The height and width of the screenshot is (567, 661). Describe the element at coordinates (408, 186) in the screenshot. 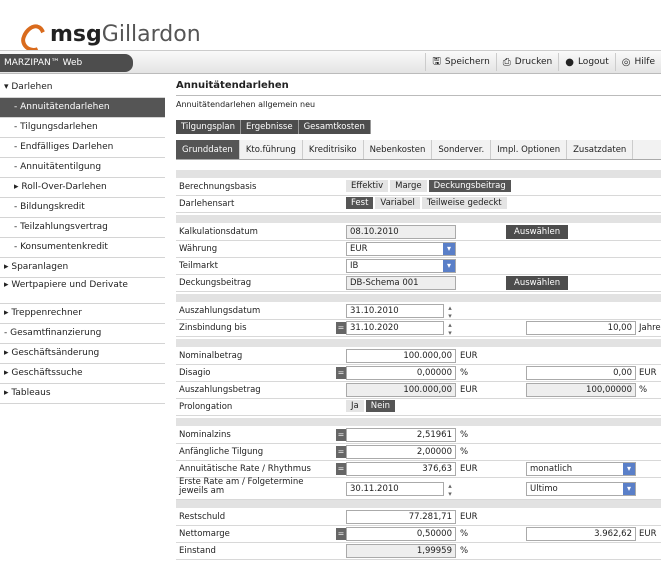

I see `berechnungsbasis-option-marge: Marge` at that location.